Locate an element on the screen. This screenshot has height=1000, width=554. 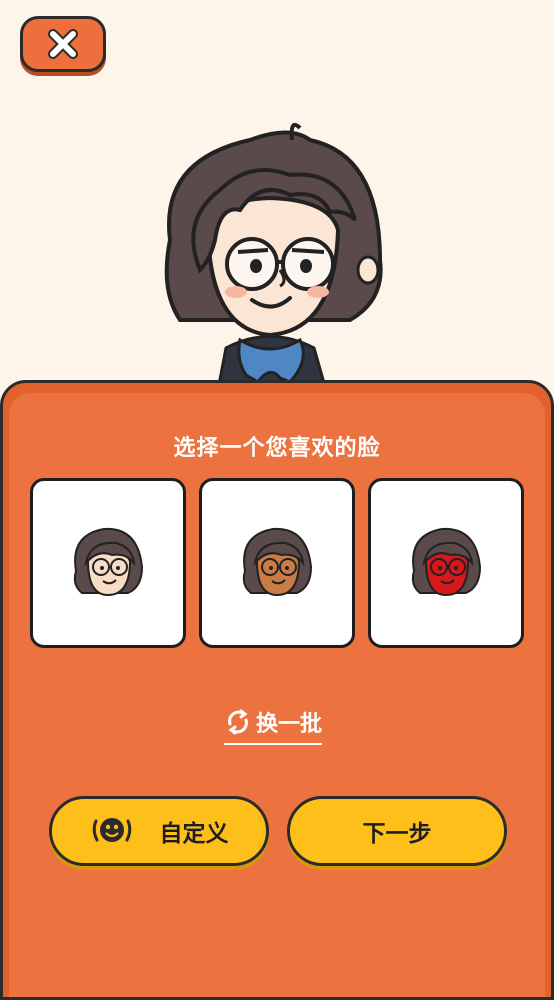
customize-label: 自定义 is located at coordinates (194, 834).